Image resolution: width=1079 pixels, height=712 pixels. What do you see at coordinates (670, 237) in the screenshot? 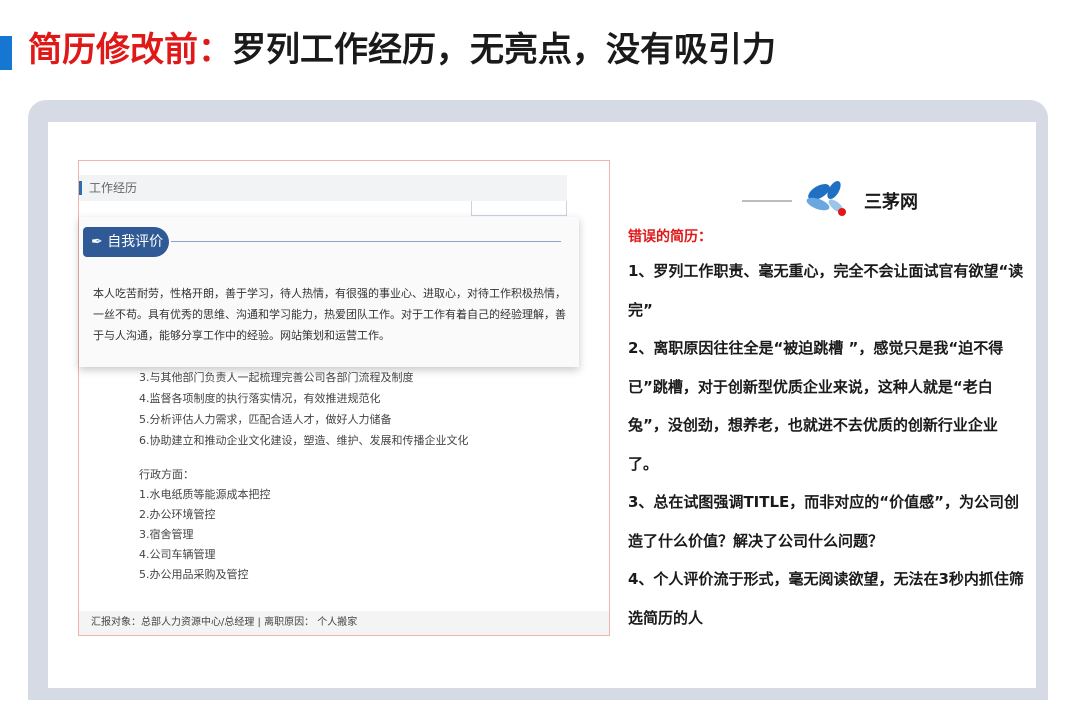
I see `error-title: 错误的简历：` at bounding box center [670, 237].